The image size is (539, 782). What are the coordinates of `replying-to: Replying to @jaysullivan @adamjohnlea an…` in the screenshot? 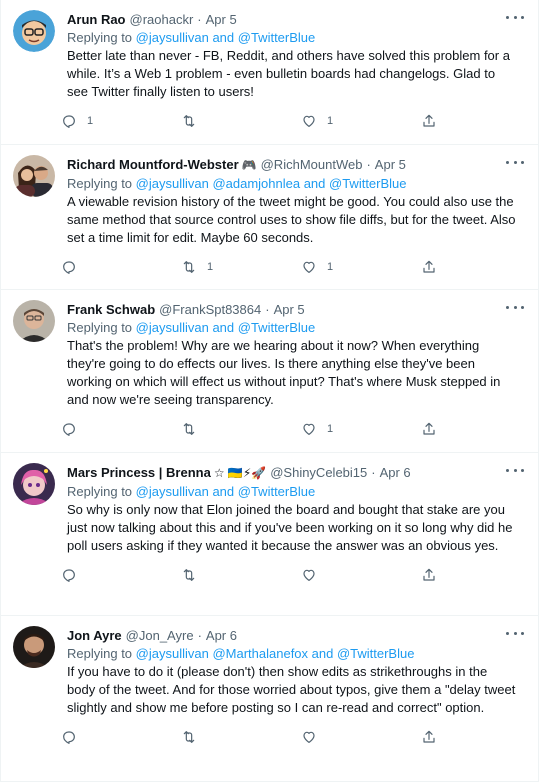 It's located at (291, 183).